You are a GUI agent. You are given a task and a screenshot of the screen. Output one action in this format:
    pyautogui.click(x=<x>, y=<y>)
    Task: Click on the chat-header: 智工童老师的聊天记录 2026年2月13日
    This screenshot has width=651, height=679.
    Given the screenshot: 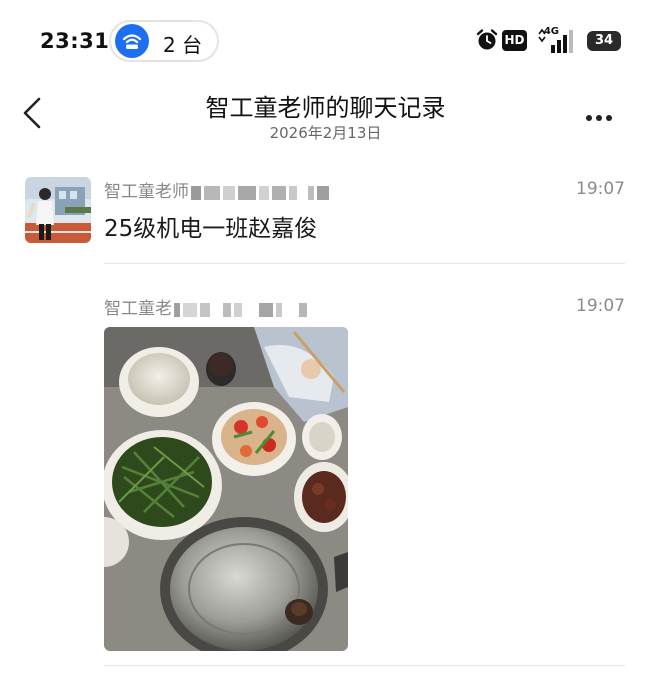 What is the action you would take?
    pyautogui.click(x=325, y=121)
    